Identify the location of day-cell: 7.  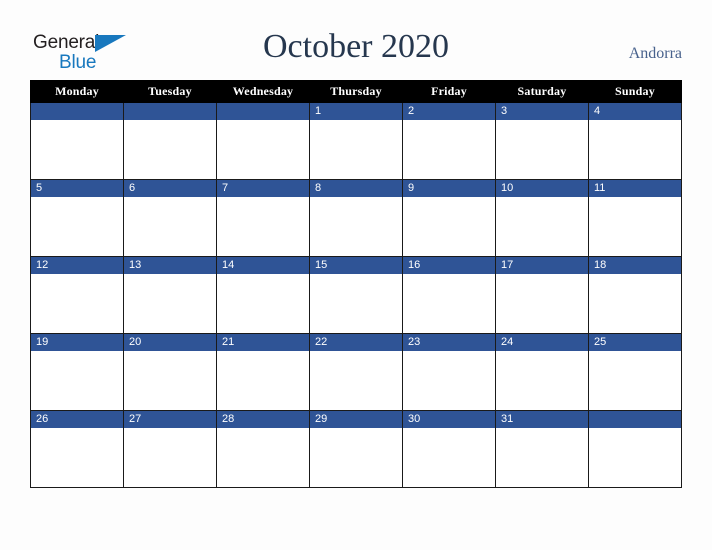
(263, 218).